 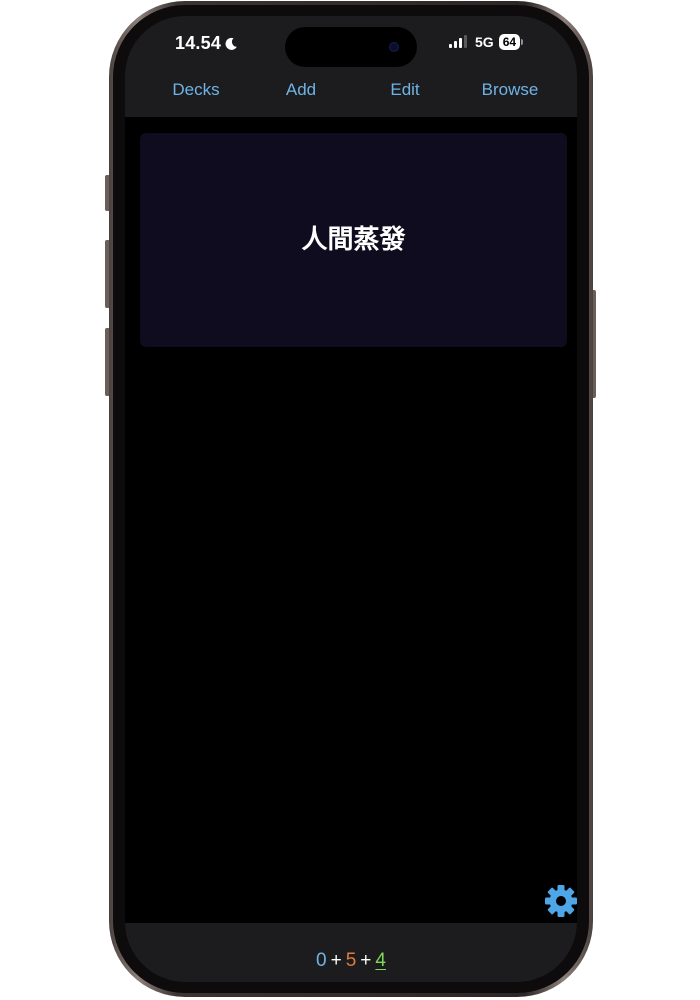 I want to click on due-counts: 0 +5 +4, so click(x=351, y=961).